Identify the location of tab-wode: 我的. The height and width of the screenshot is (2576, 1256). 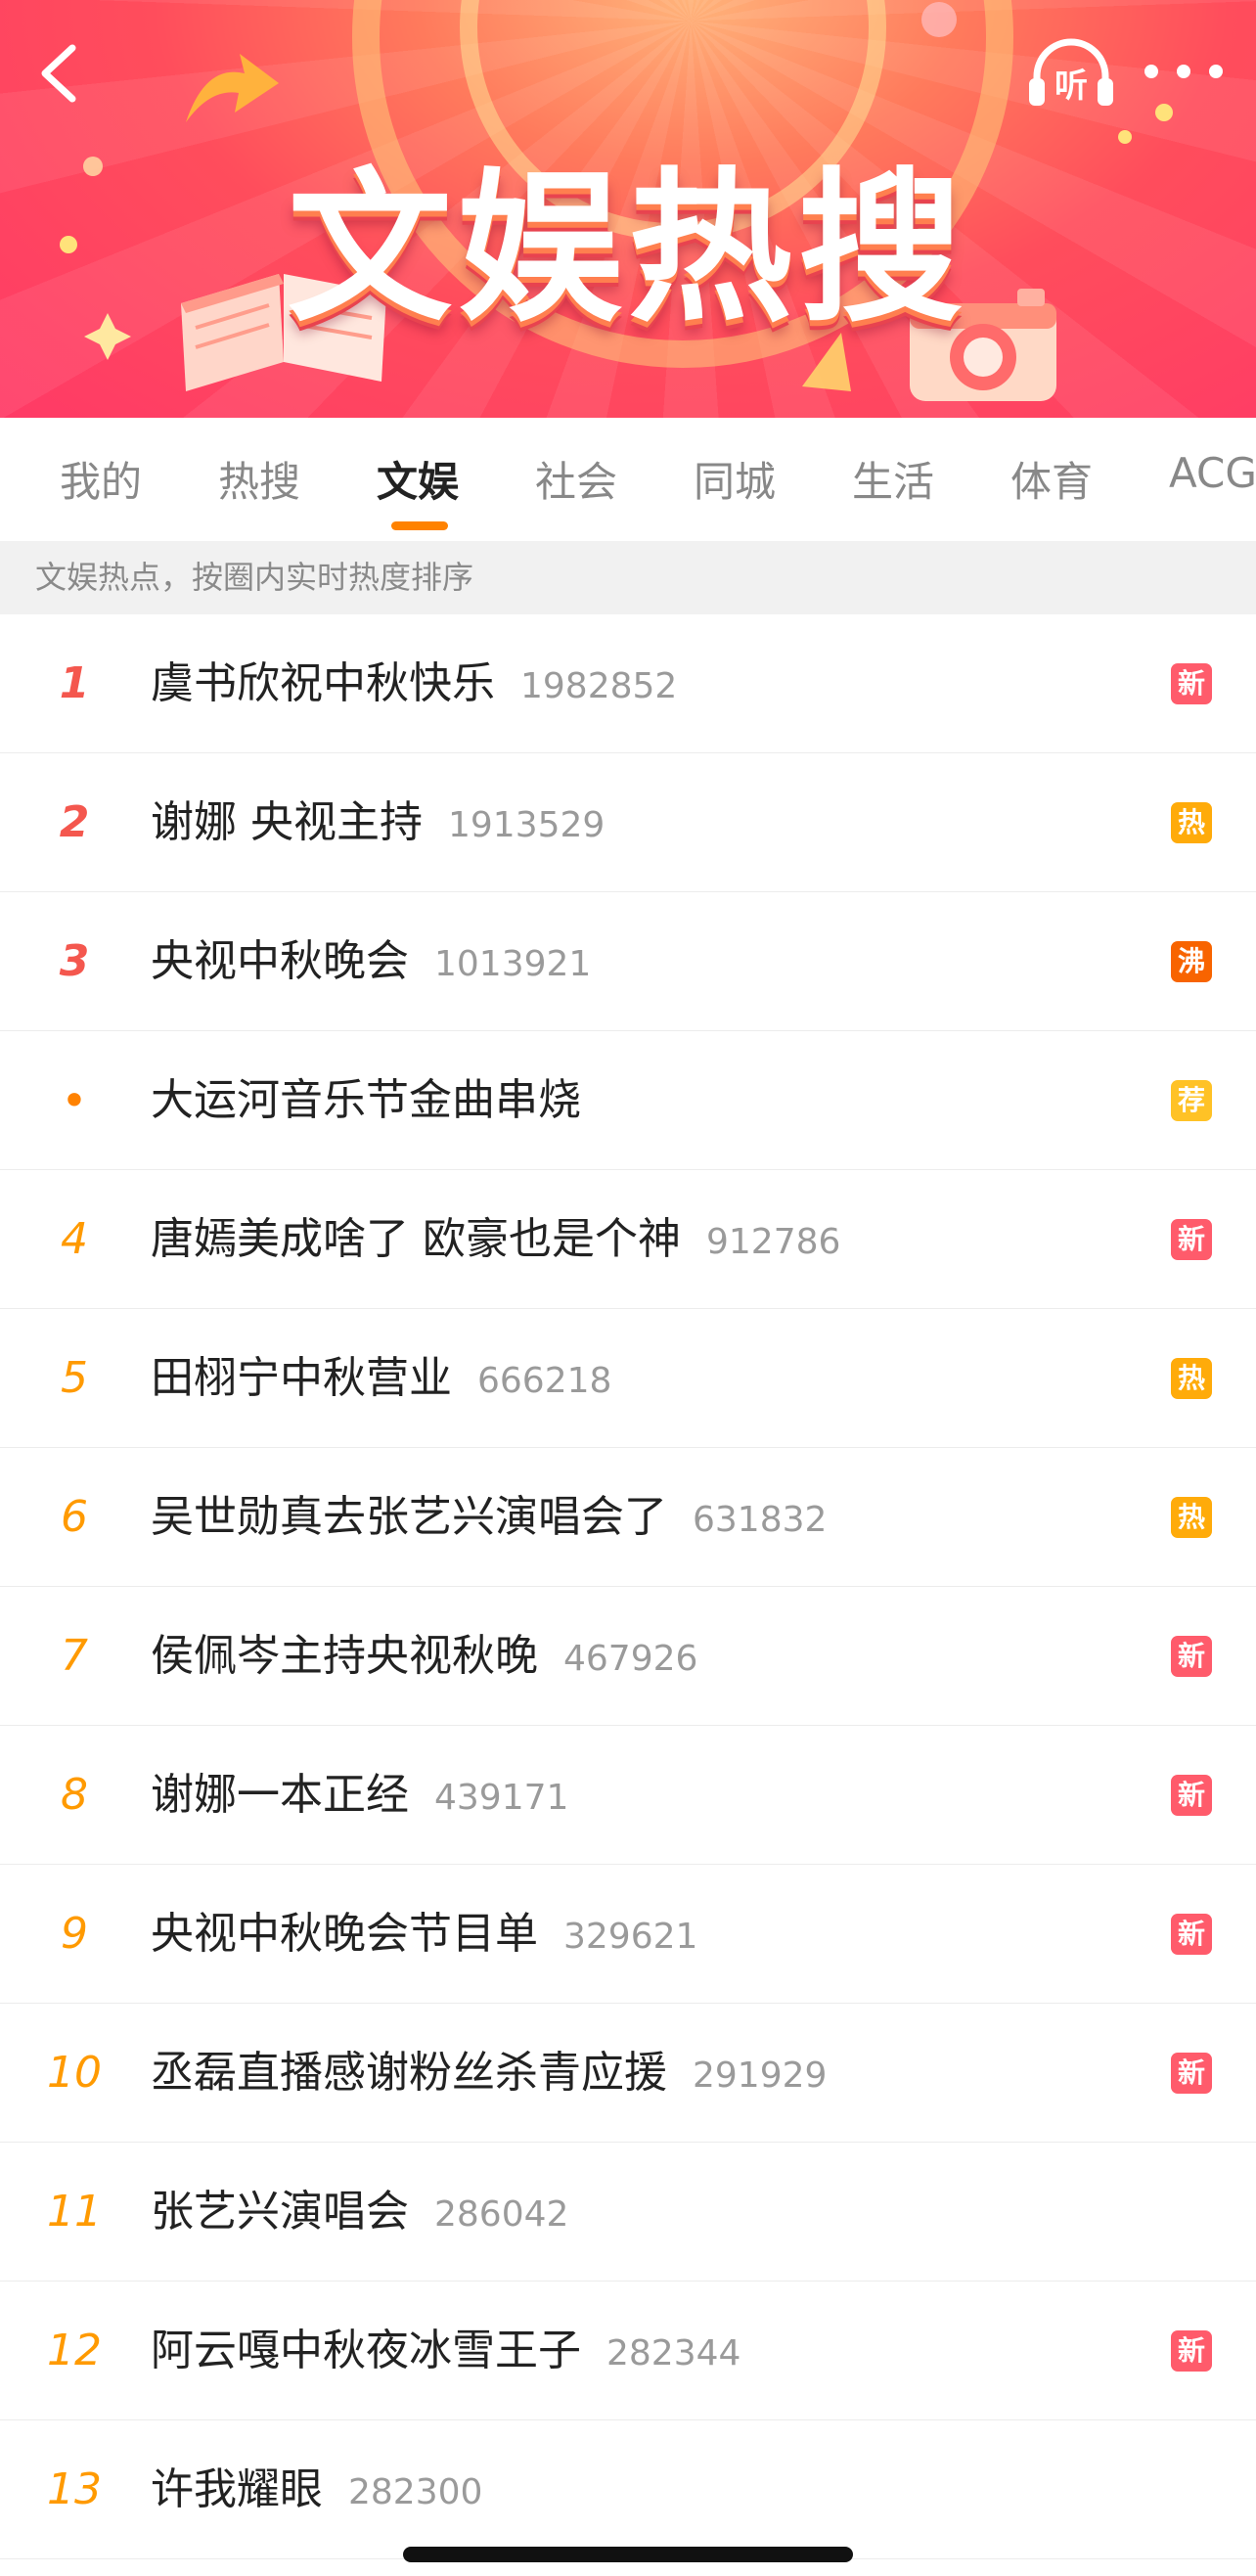
(101, 478).